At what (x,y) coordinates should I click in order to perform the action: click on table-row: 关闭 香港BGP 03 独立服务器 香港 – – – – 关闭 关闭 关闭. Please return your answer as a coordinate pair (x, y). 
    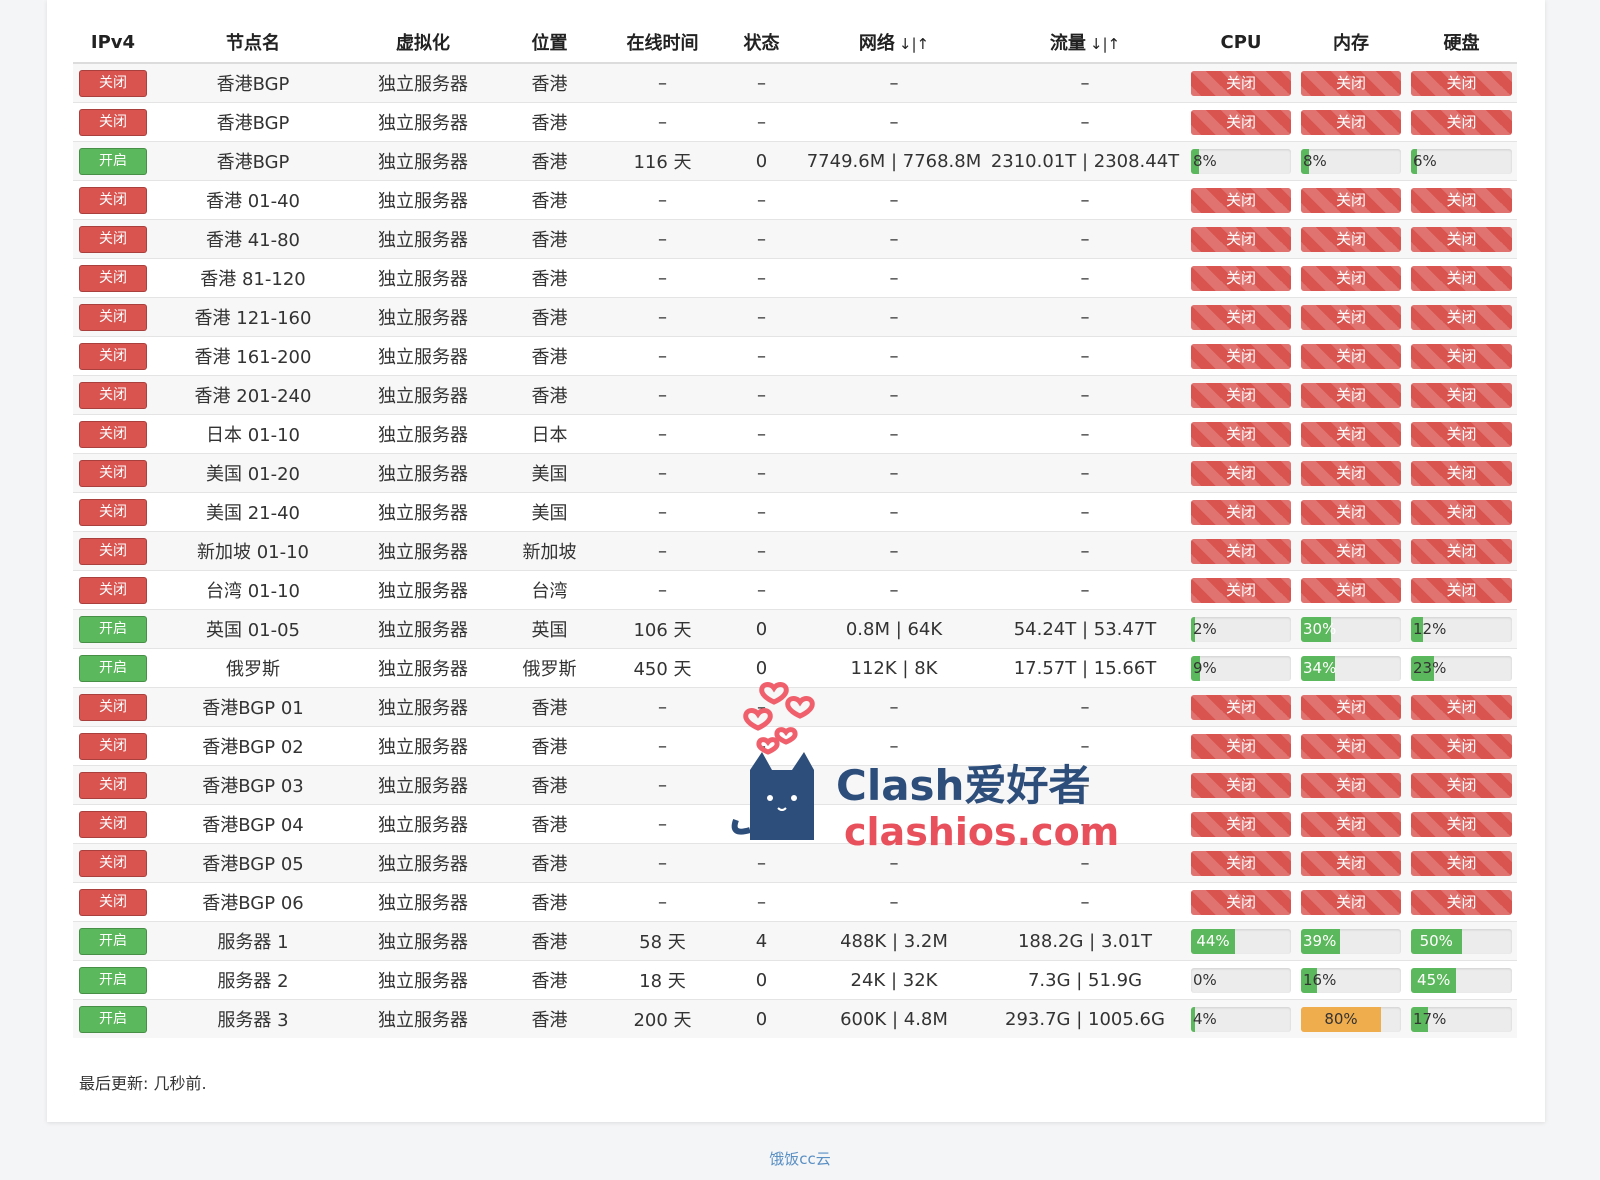
    Looking at the image, I should click on (795, 785).